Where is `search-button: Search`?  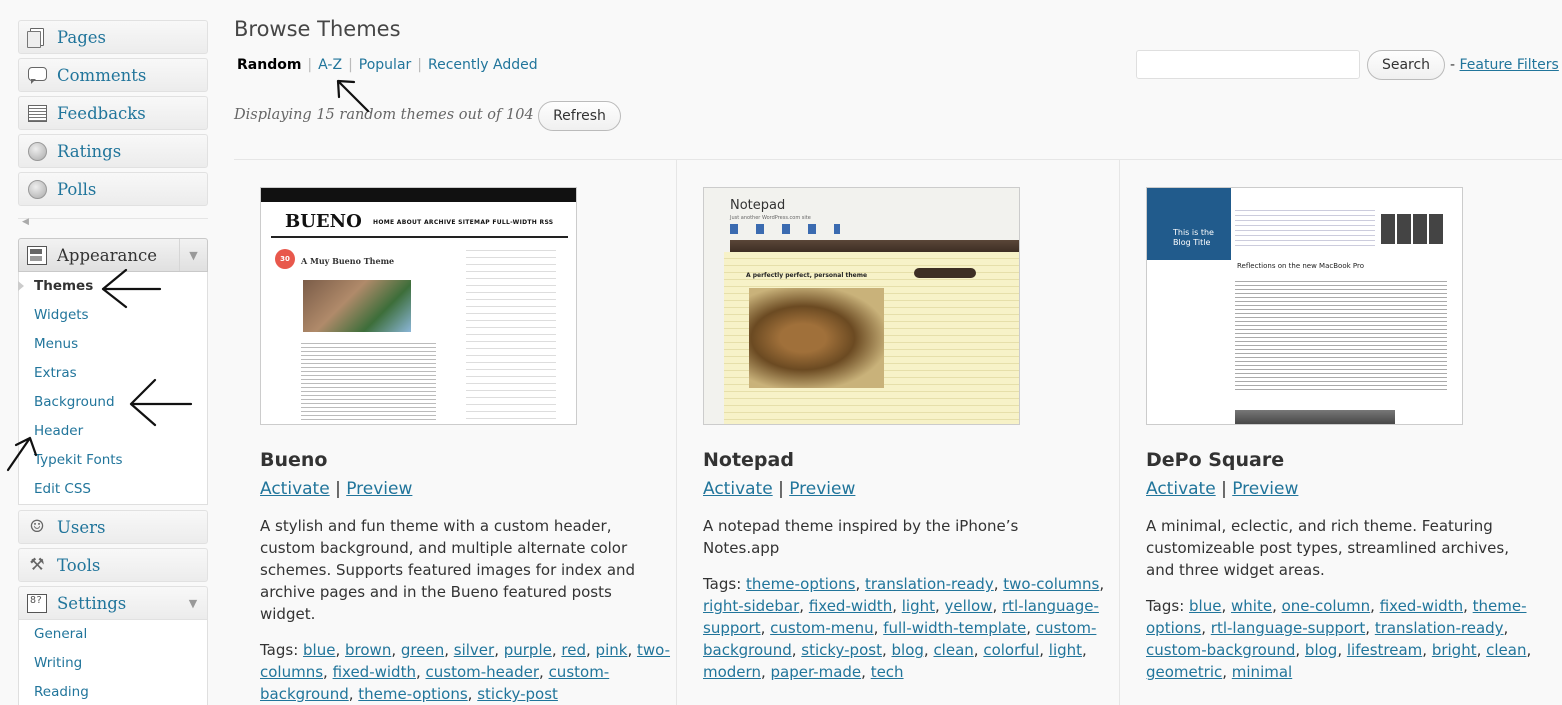 search-button: Search is located at coordinates (1406, 65).